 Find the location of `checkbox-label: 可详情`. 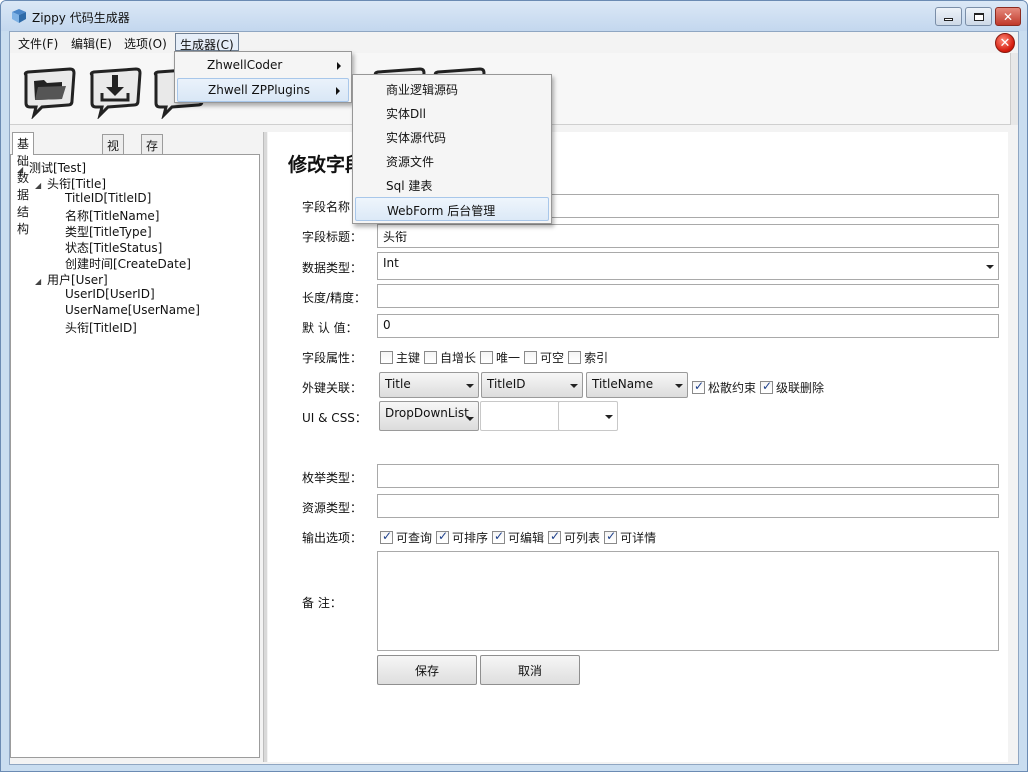

checkbox-label: 可详情 is located at coordinates (638, 538).